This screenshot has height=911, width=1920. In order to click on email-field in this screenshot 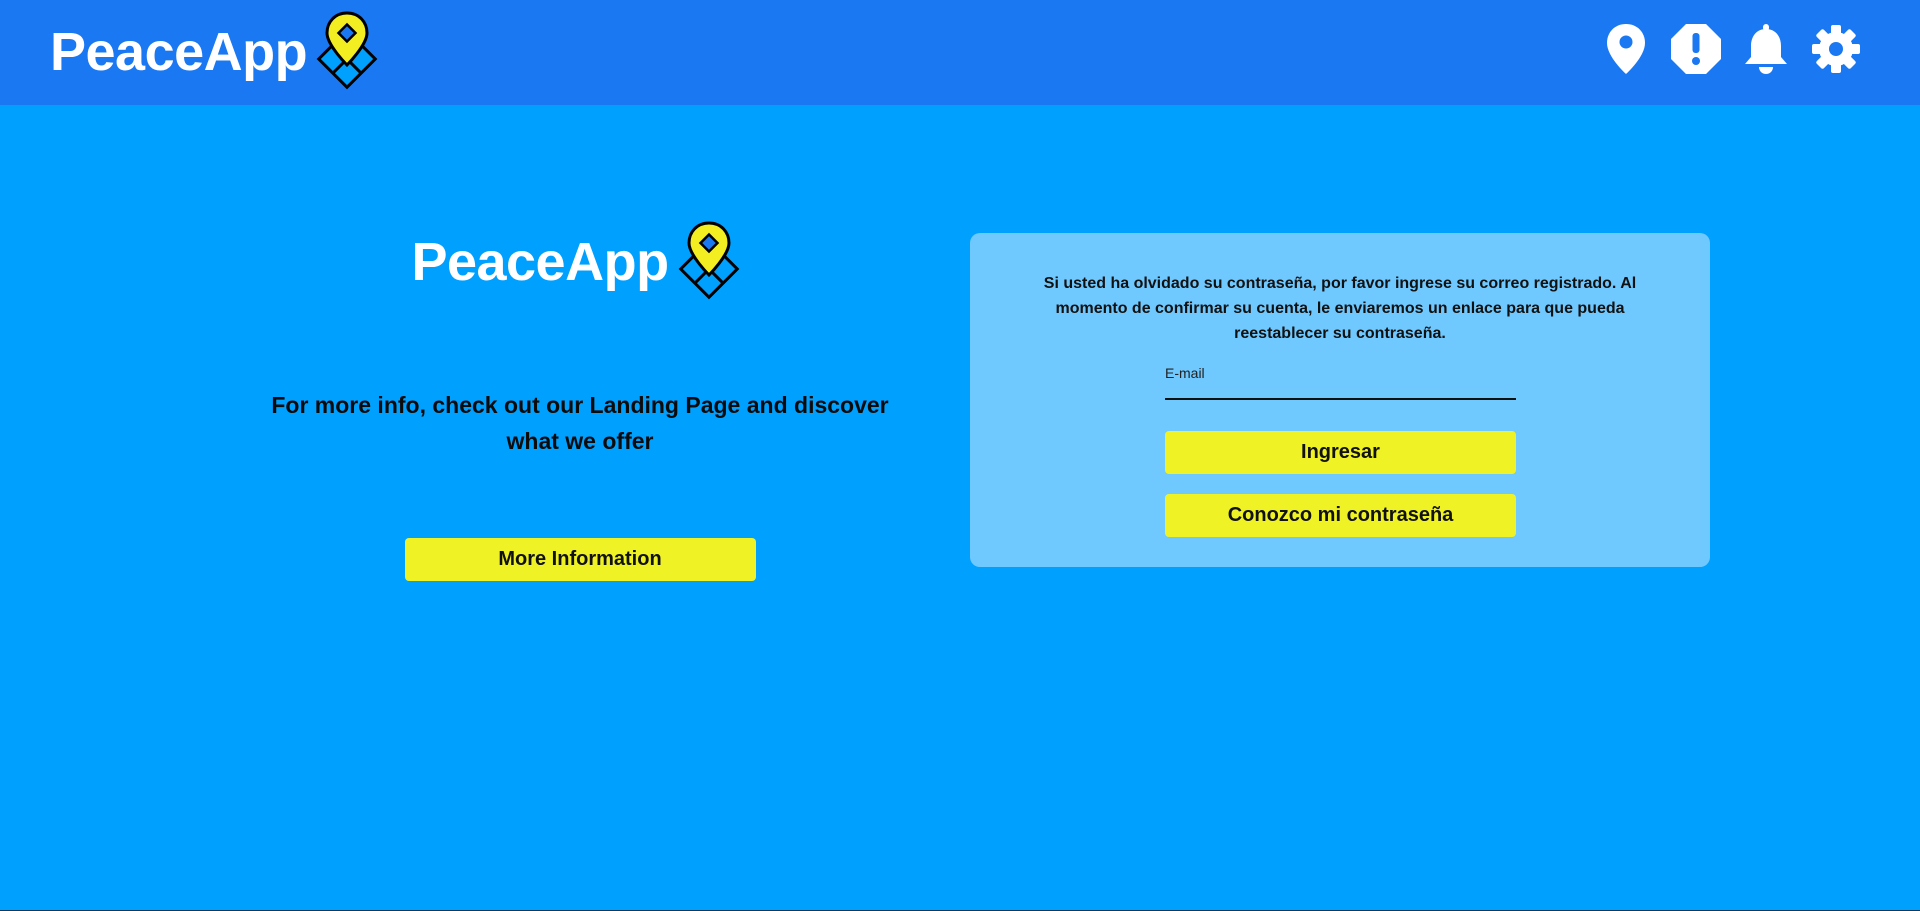, I will do `click(1340, 379)`.